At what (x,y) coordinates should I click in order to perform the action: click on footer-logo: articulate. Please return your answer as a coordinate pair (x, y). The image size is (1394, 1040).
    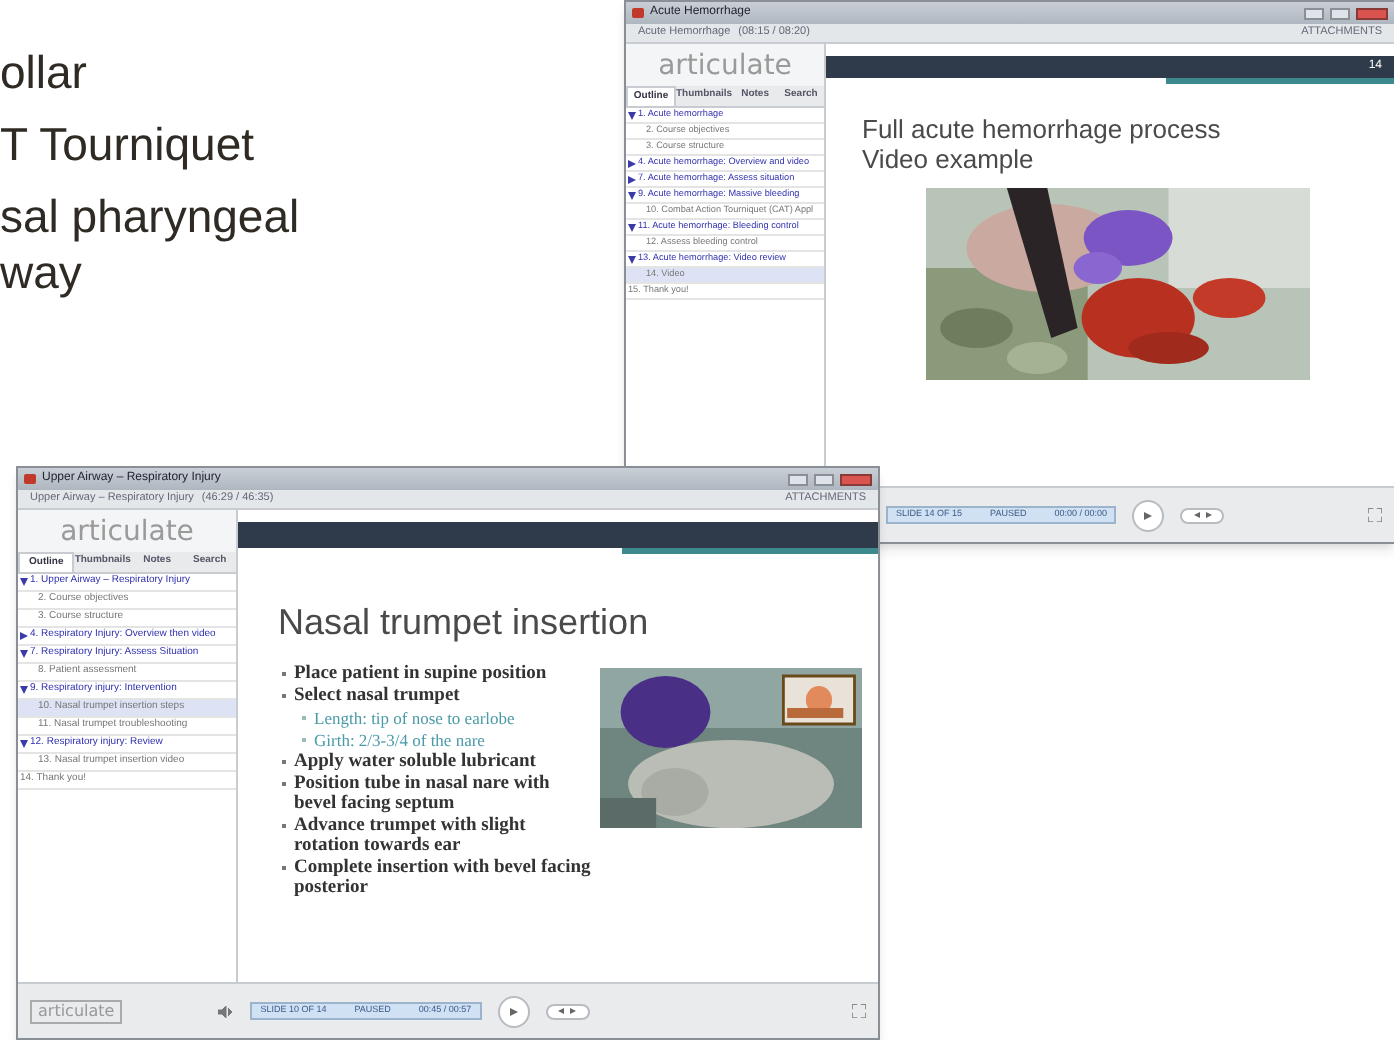
    Looking at the image, I should click on (76, 1011).